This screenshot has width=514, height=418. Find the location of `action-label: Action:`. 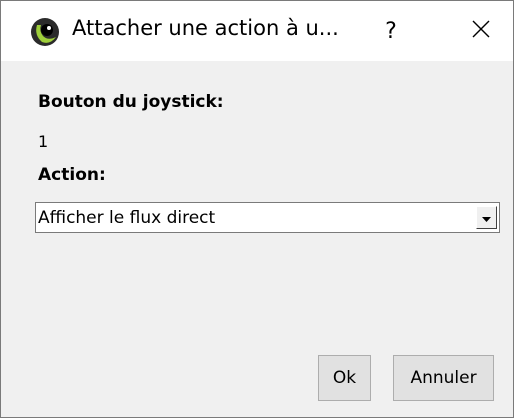

action-label: Action: is located at coordinates (72, 175).